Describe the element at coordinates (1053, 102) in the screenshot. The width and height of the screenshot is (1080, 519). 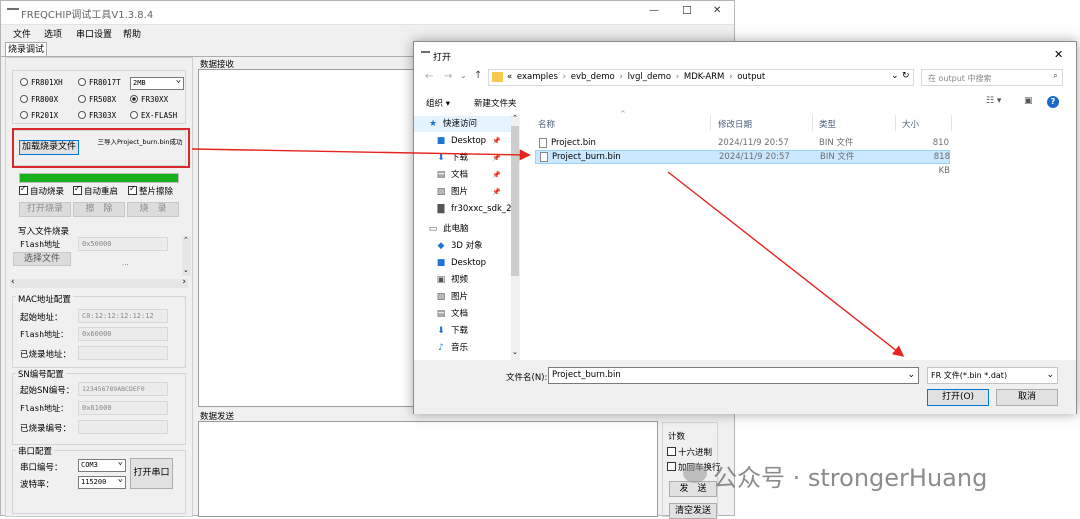
I see `help-icon: ?` at that location.